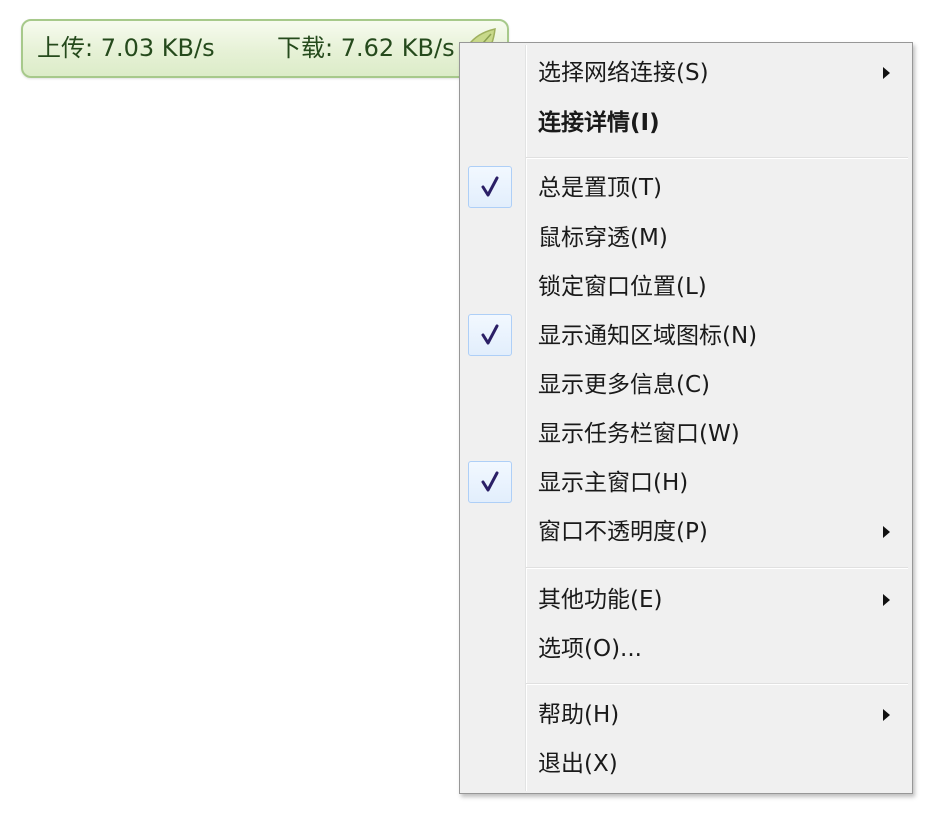 This screenshot has height=822, width=945. What do you see at coordinates (686, 600) in the screenshot?
I see `menu-item-other-functions: 其他功能(E)` at bounding box center [686, 600].